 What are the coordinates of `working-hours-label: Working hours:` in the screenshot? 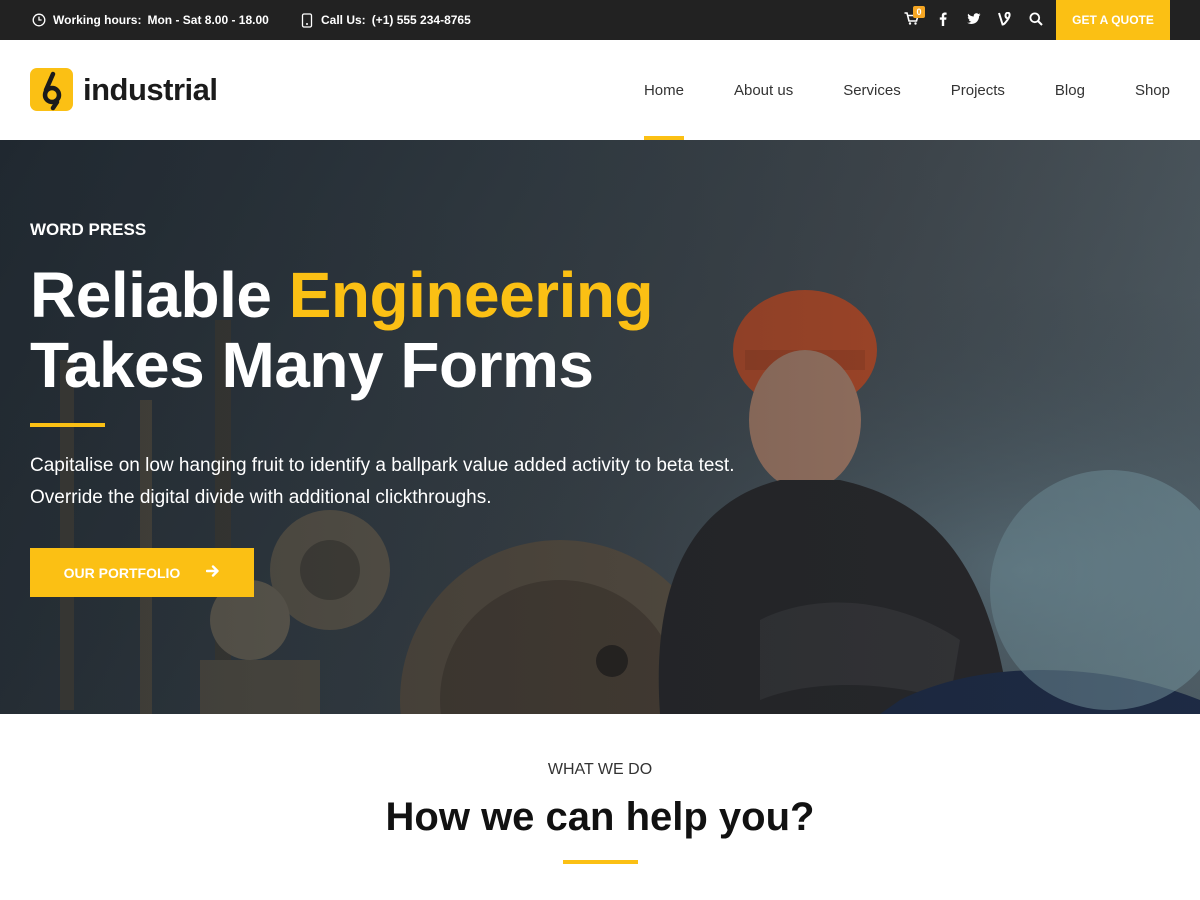 It's located at (97, 20).